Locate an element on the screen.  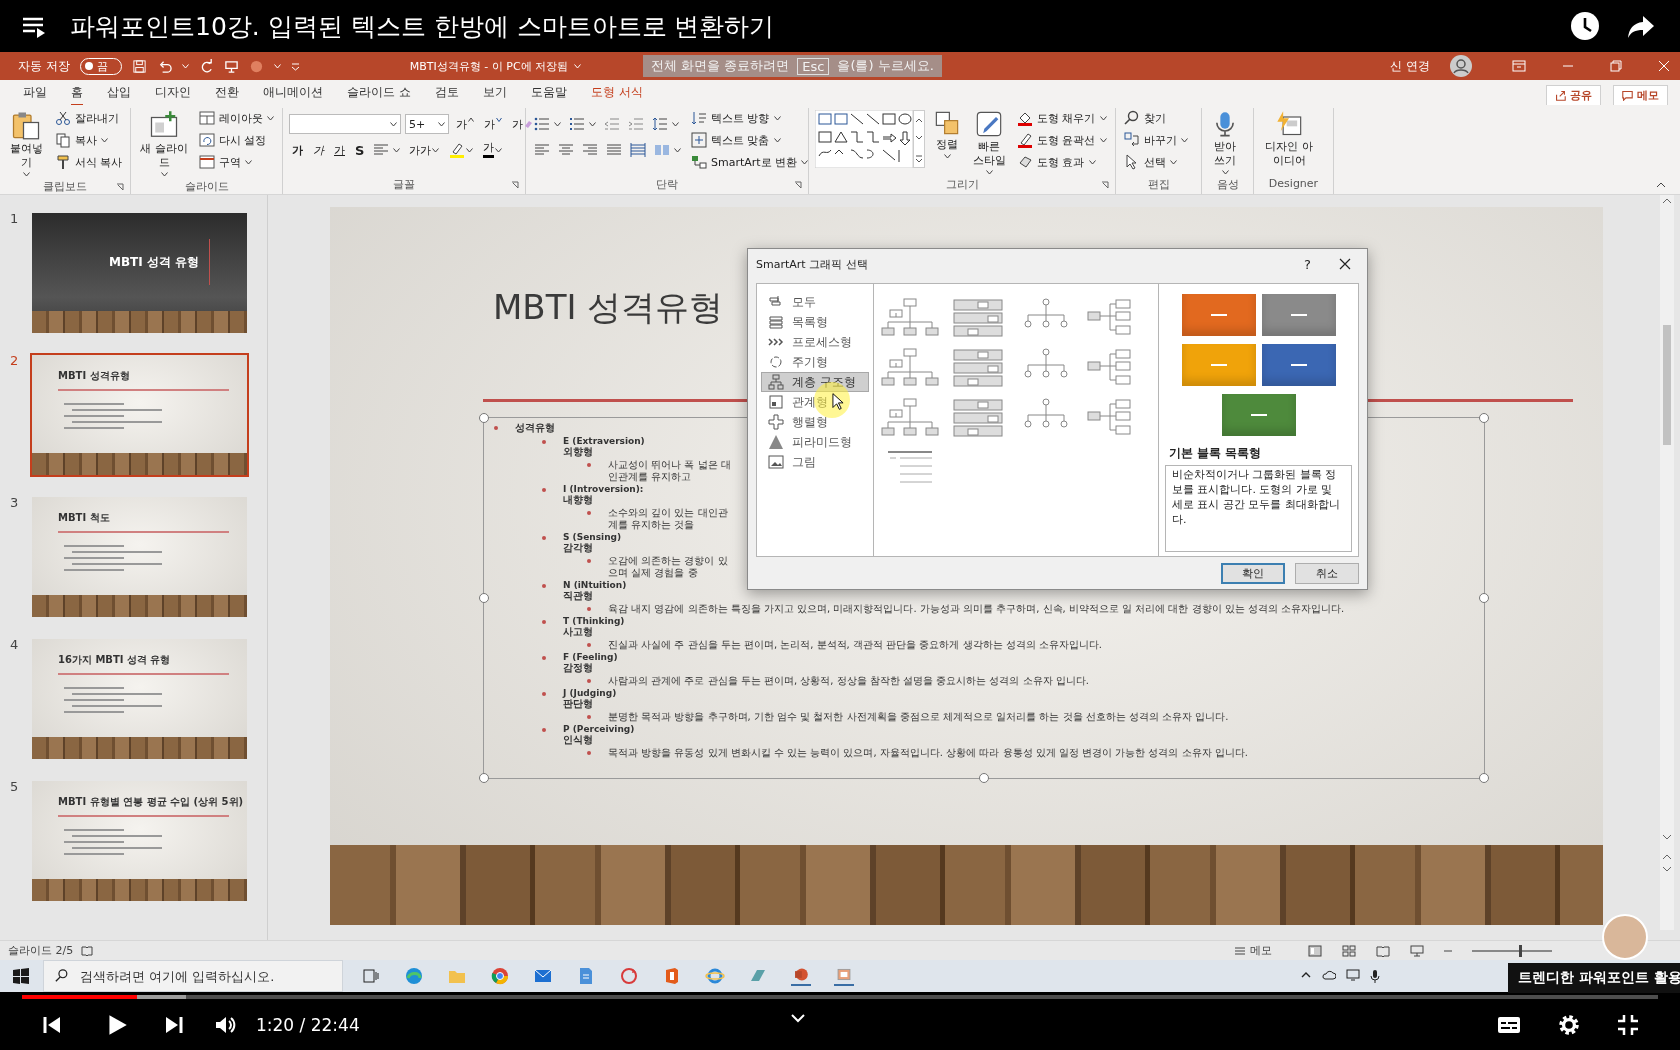
sync-icon is located at coordinates (629, 976).